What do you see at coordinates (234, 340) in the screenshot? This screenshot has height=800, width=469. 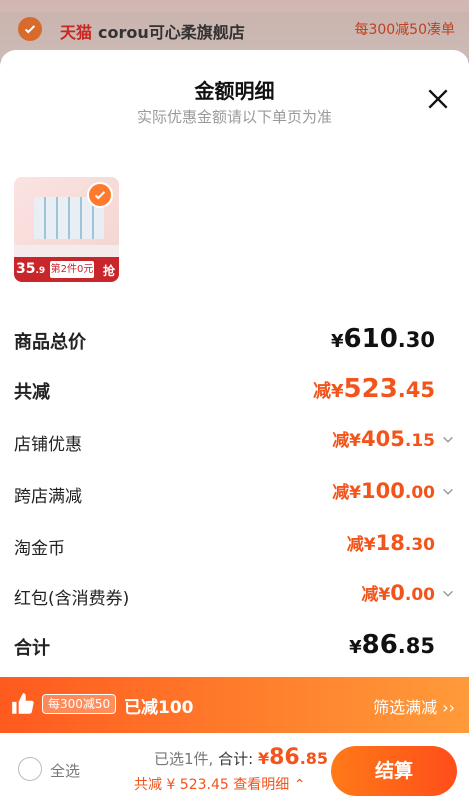 I see `row-total-price: 商品总价 ¥610.30` at bounding box center [234, 340].